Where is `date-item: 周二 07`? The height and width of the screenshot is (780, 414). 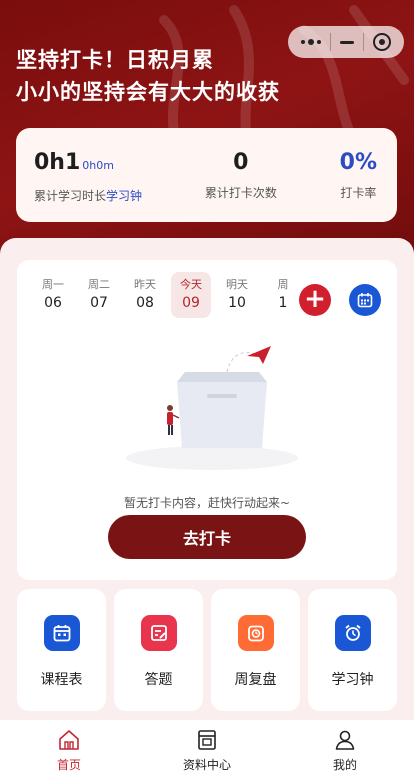
date-item: 周二 07 is located at coordinates (99, 295).